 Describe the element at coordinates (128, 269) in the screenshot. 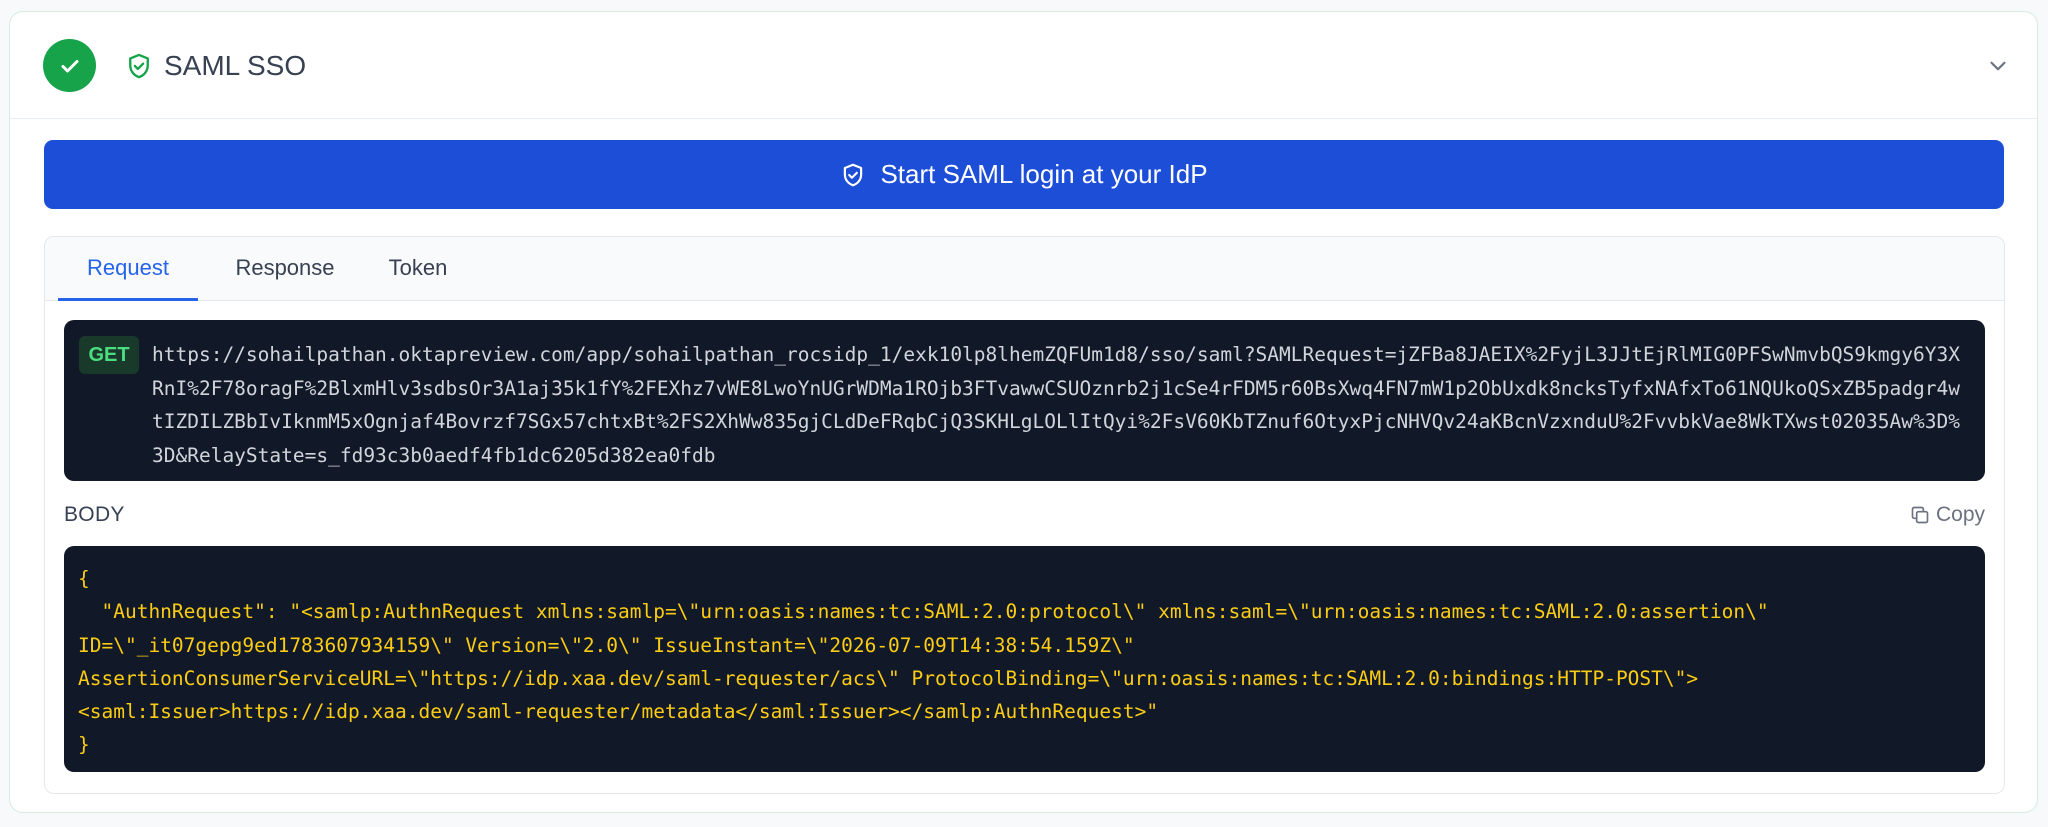

I see `tab-request: Request` at that location.